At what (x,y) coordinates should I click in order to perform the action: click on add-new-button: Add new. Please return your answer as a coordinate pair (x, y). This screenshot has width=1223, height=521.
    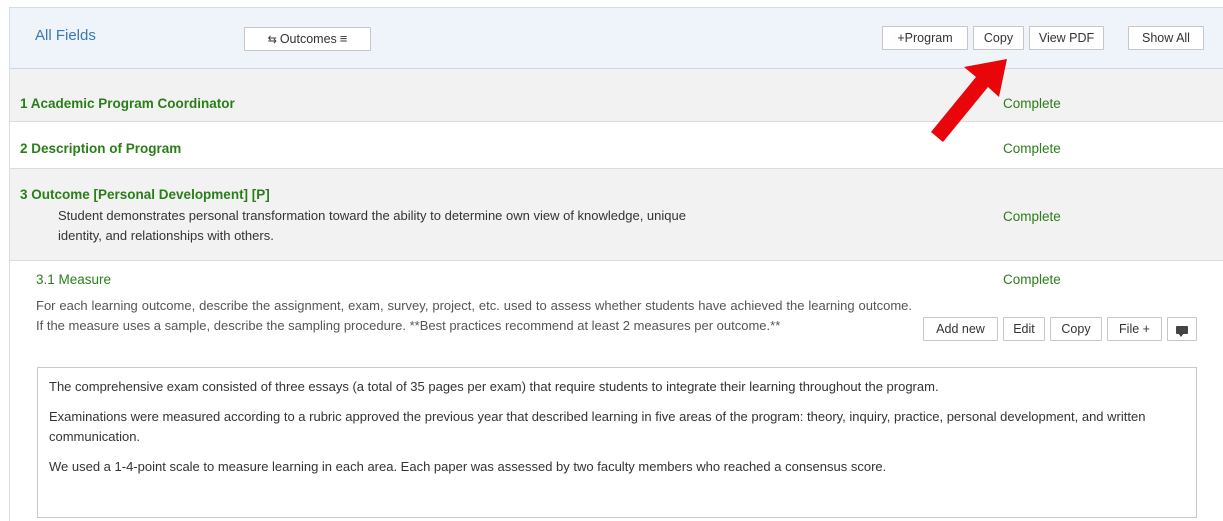
    Looking at the image, I should click on (960, 329).